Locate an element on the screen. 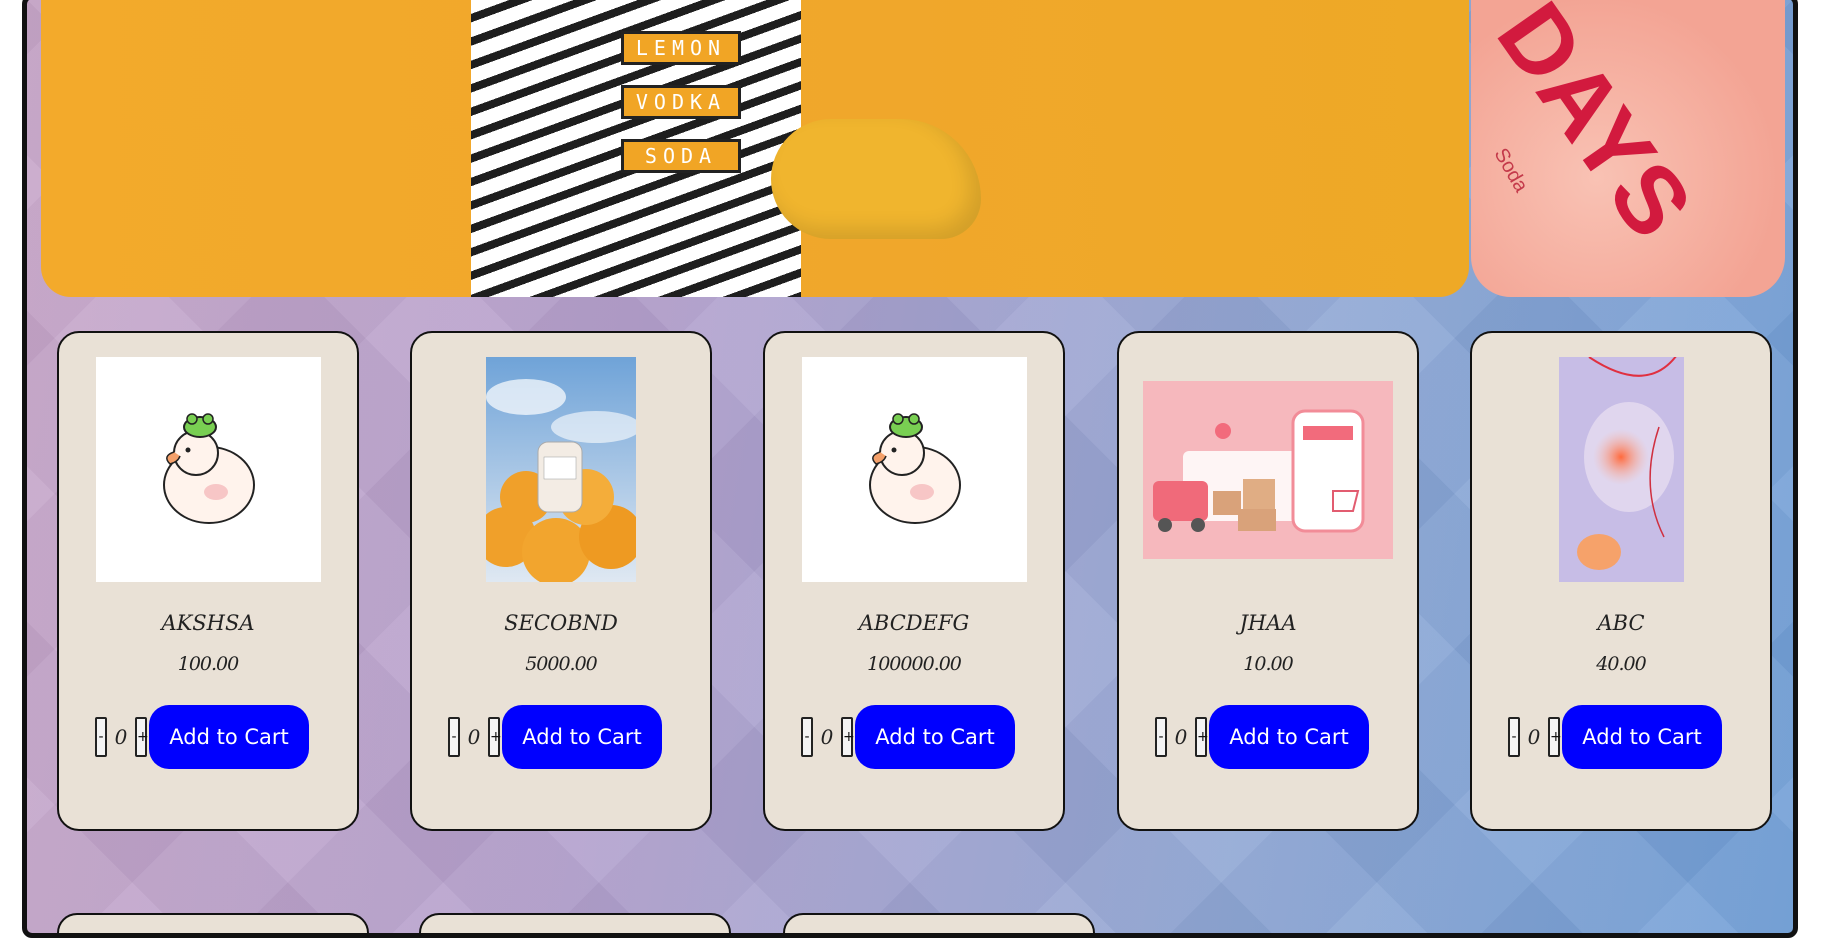 Image resolution: width=1826 pixels, height=938 pixels. product-card: SECOBND 5000.00 - 0 + Add to Cart is located at coordinates (561, 581).